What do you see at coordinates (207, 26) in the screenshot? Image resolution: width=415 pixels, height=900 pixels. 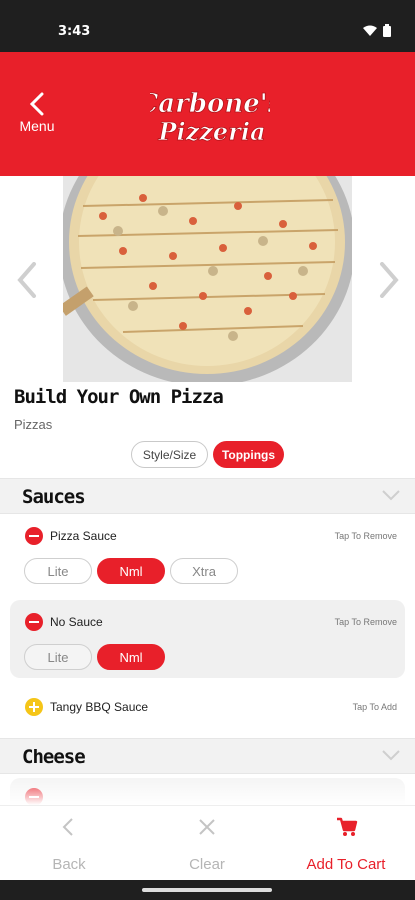 I see `status-bar: 3:43` at bounding box center [207, 26].